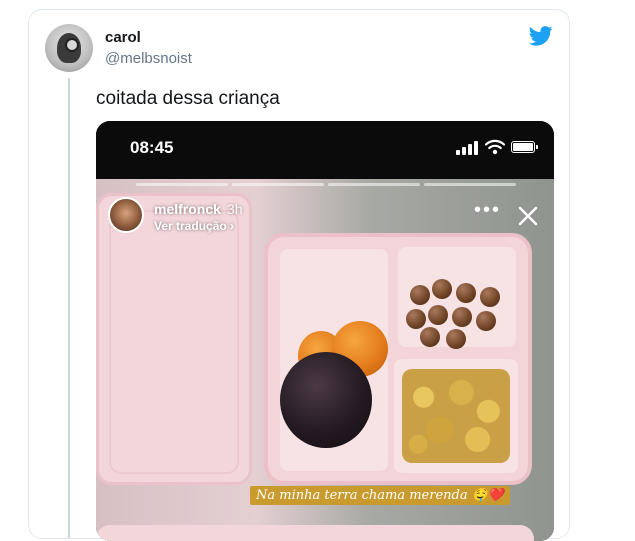 This screenshot has width=635, height=541. I want to click on twitter-bird-icon, so click(541, 36).